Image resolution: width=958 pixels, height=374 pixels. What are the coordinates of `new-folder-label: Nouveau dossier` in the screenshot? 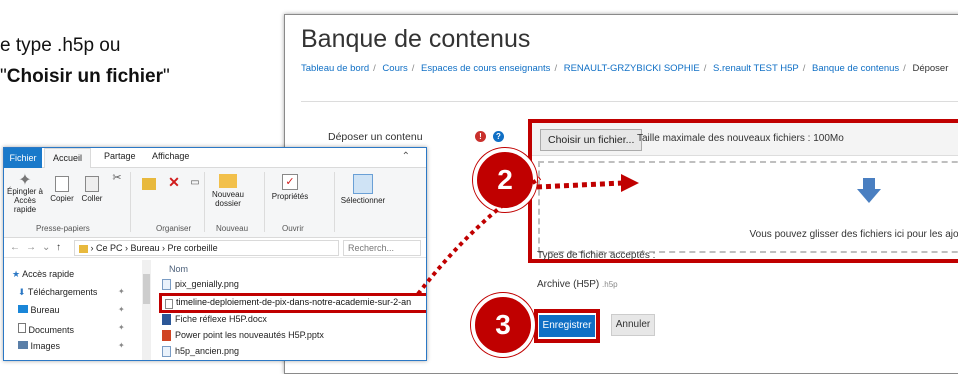 It's located at (228, 199).